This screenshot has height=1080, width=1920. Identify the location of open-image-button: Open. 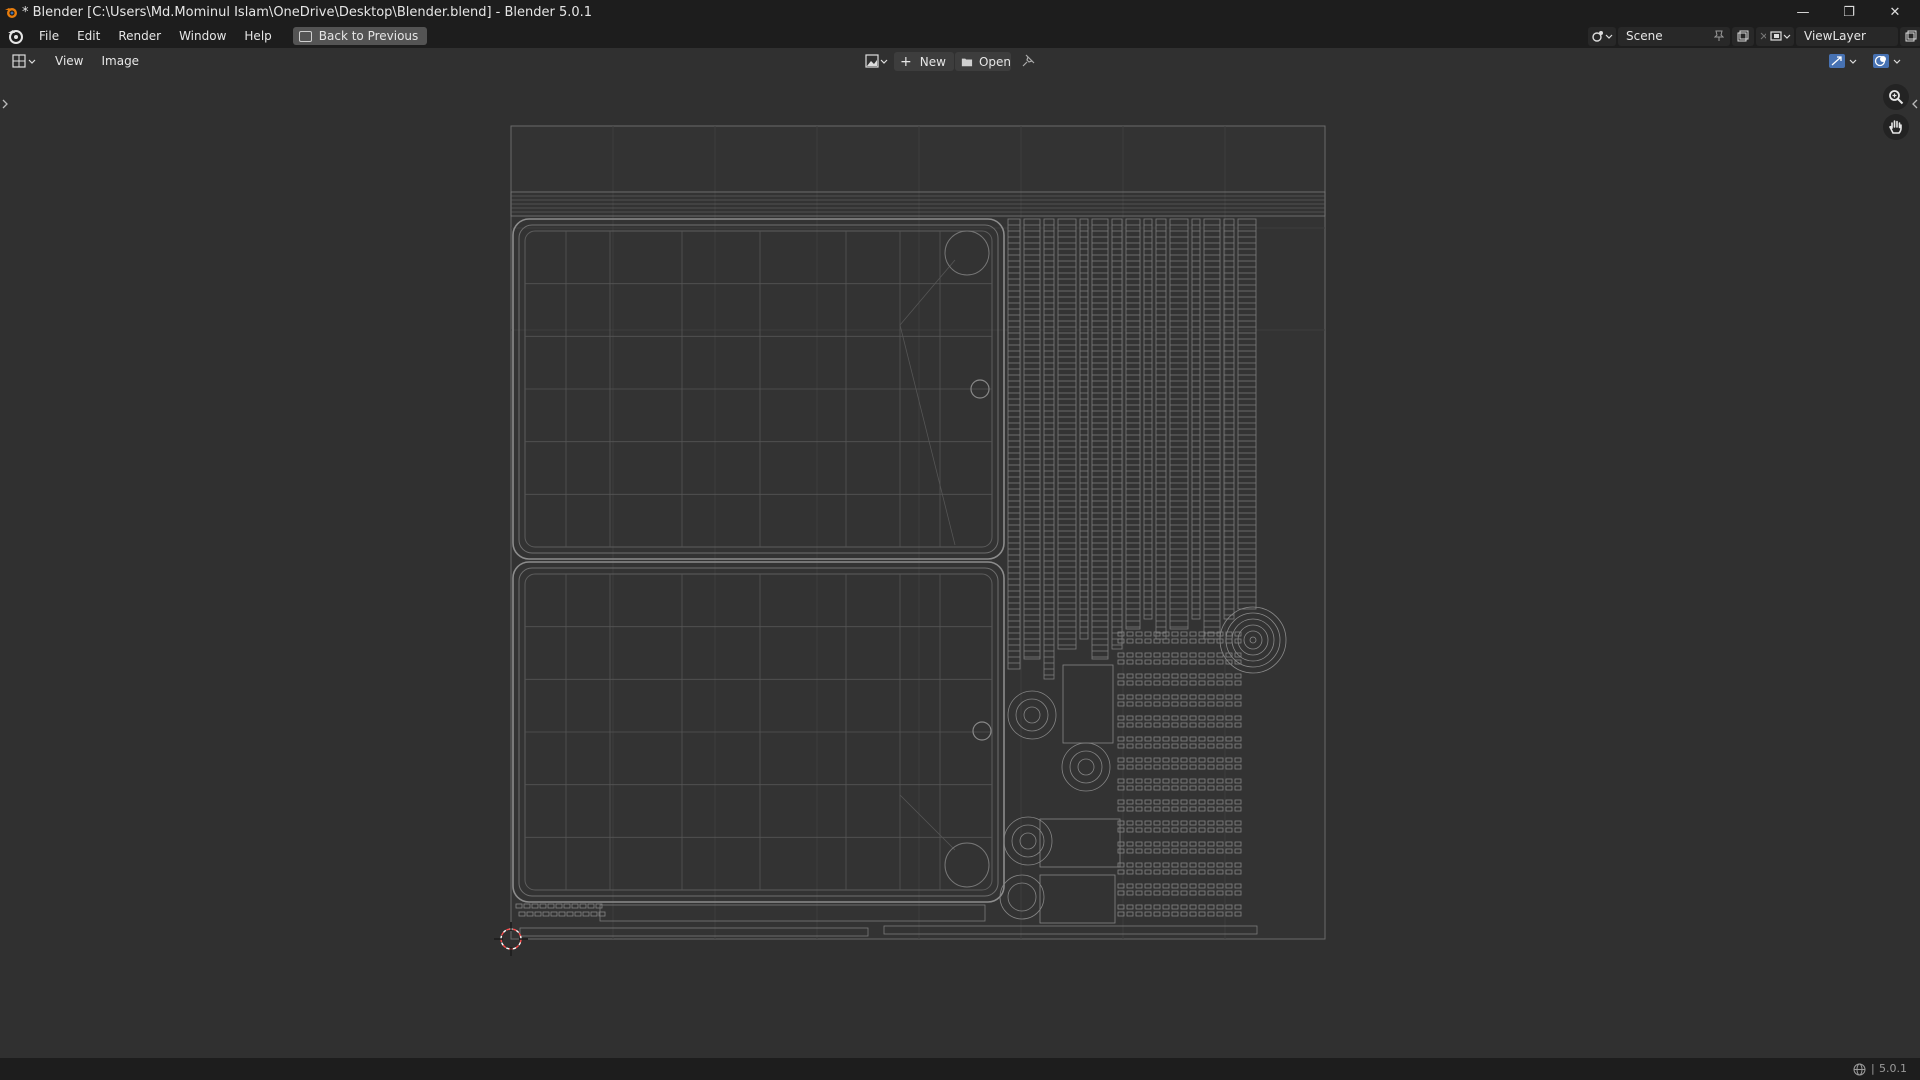
(983, 61).